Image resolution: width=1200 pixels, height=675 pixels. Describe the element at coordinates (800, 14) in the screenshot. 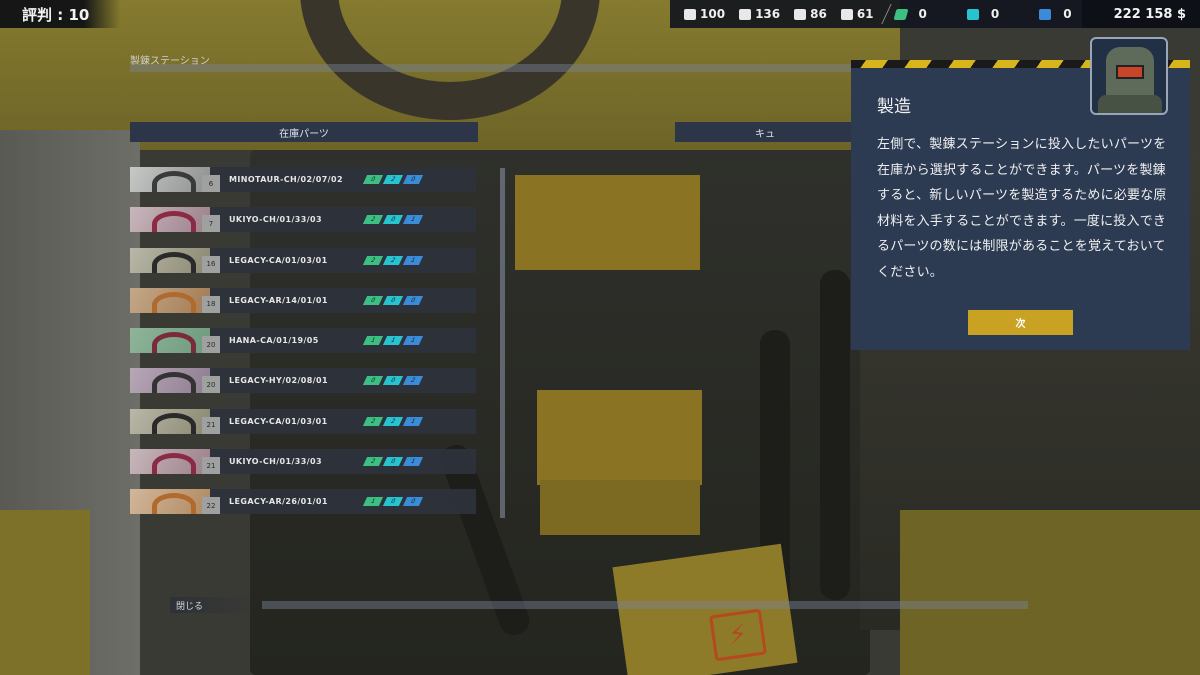

I see `wrench-icon` at that location.